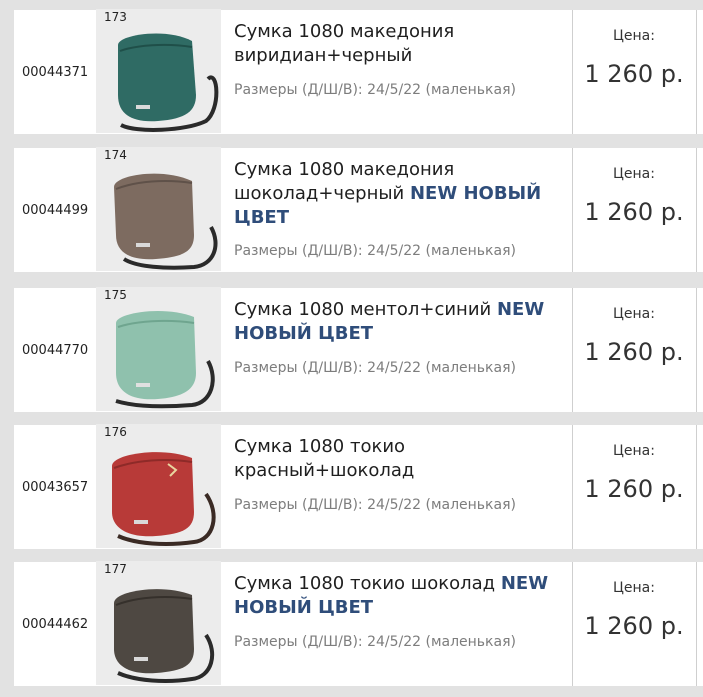  I want to click on product-title: Сумка 1080 македония виридиан+черный, so click(394, 44).